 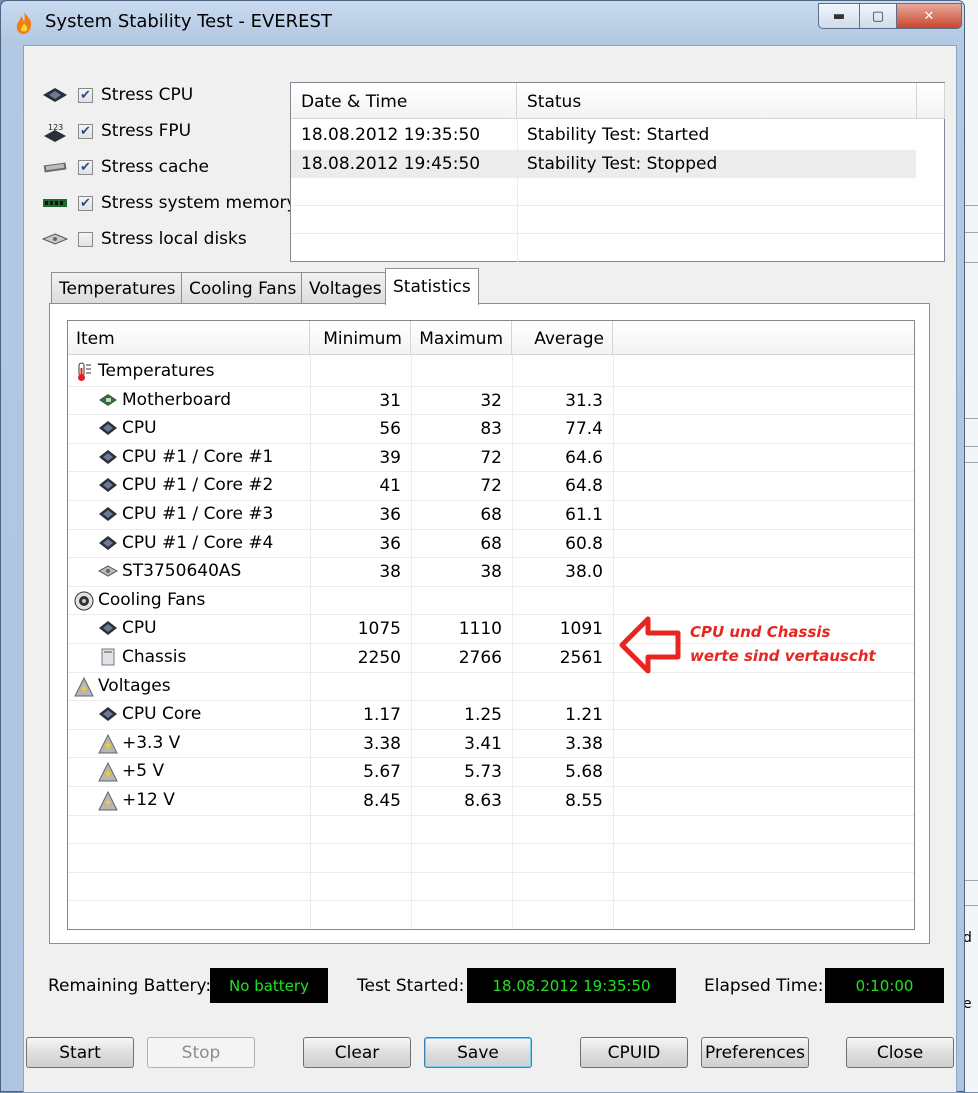 I want to click on annotation-line2: werte sind vertauscht, so click(x=783, y=656).